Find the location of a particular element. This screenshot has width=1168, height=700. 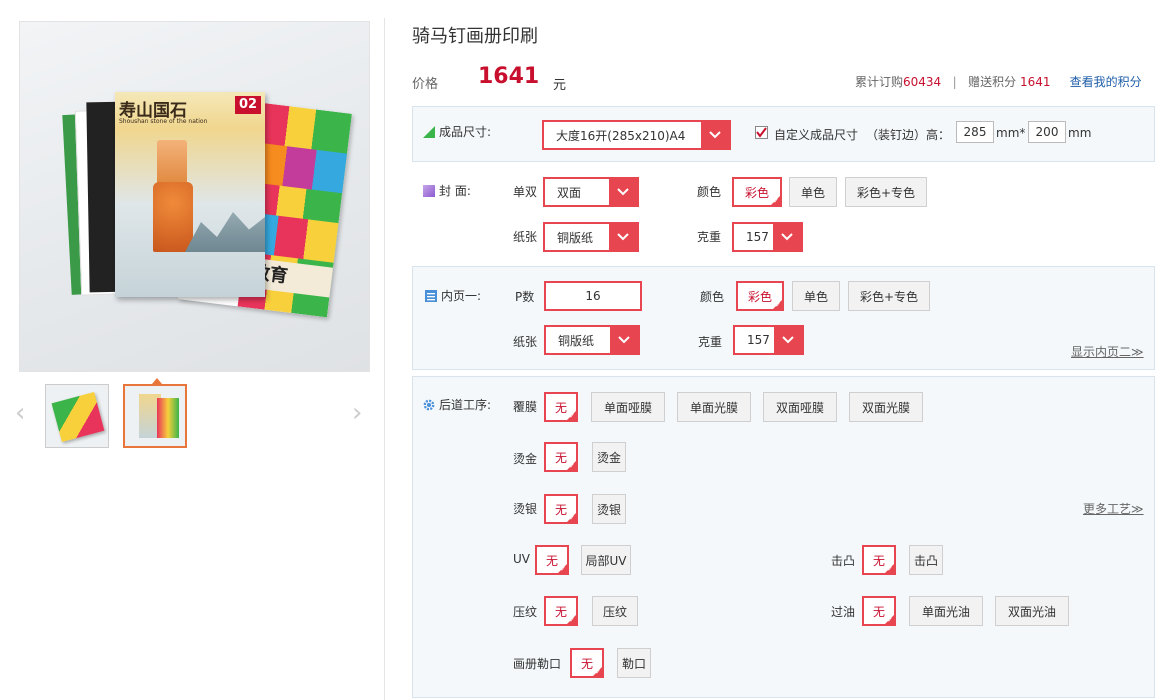

cover-paper-value: 铜版纸 is located at coordinates (575, 237).